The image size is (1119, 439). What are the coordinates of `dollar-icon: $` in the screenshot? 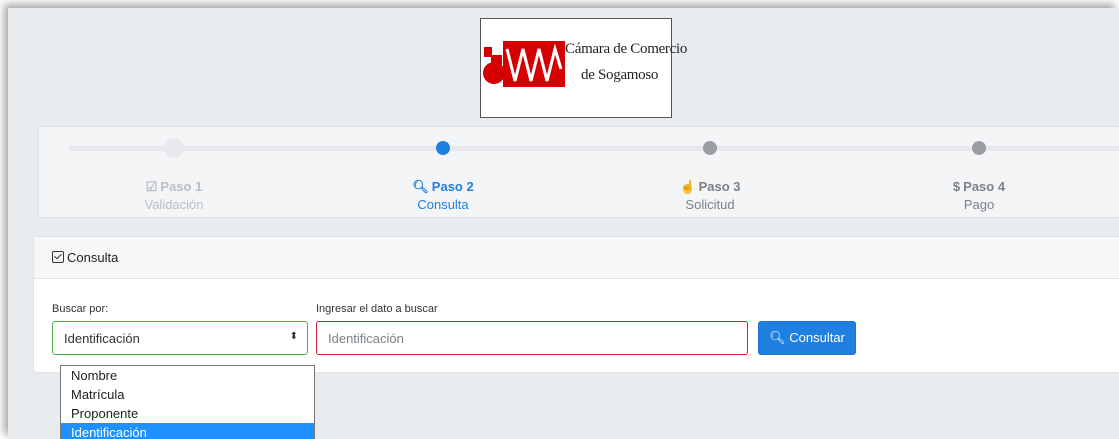 It's located at (956, 186).